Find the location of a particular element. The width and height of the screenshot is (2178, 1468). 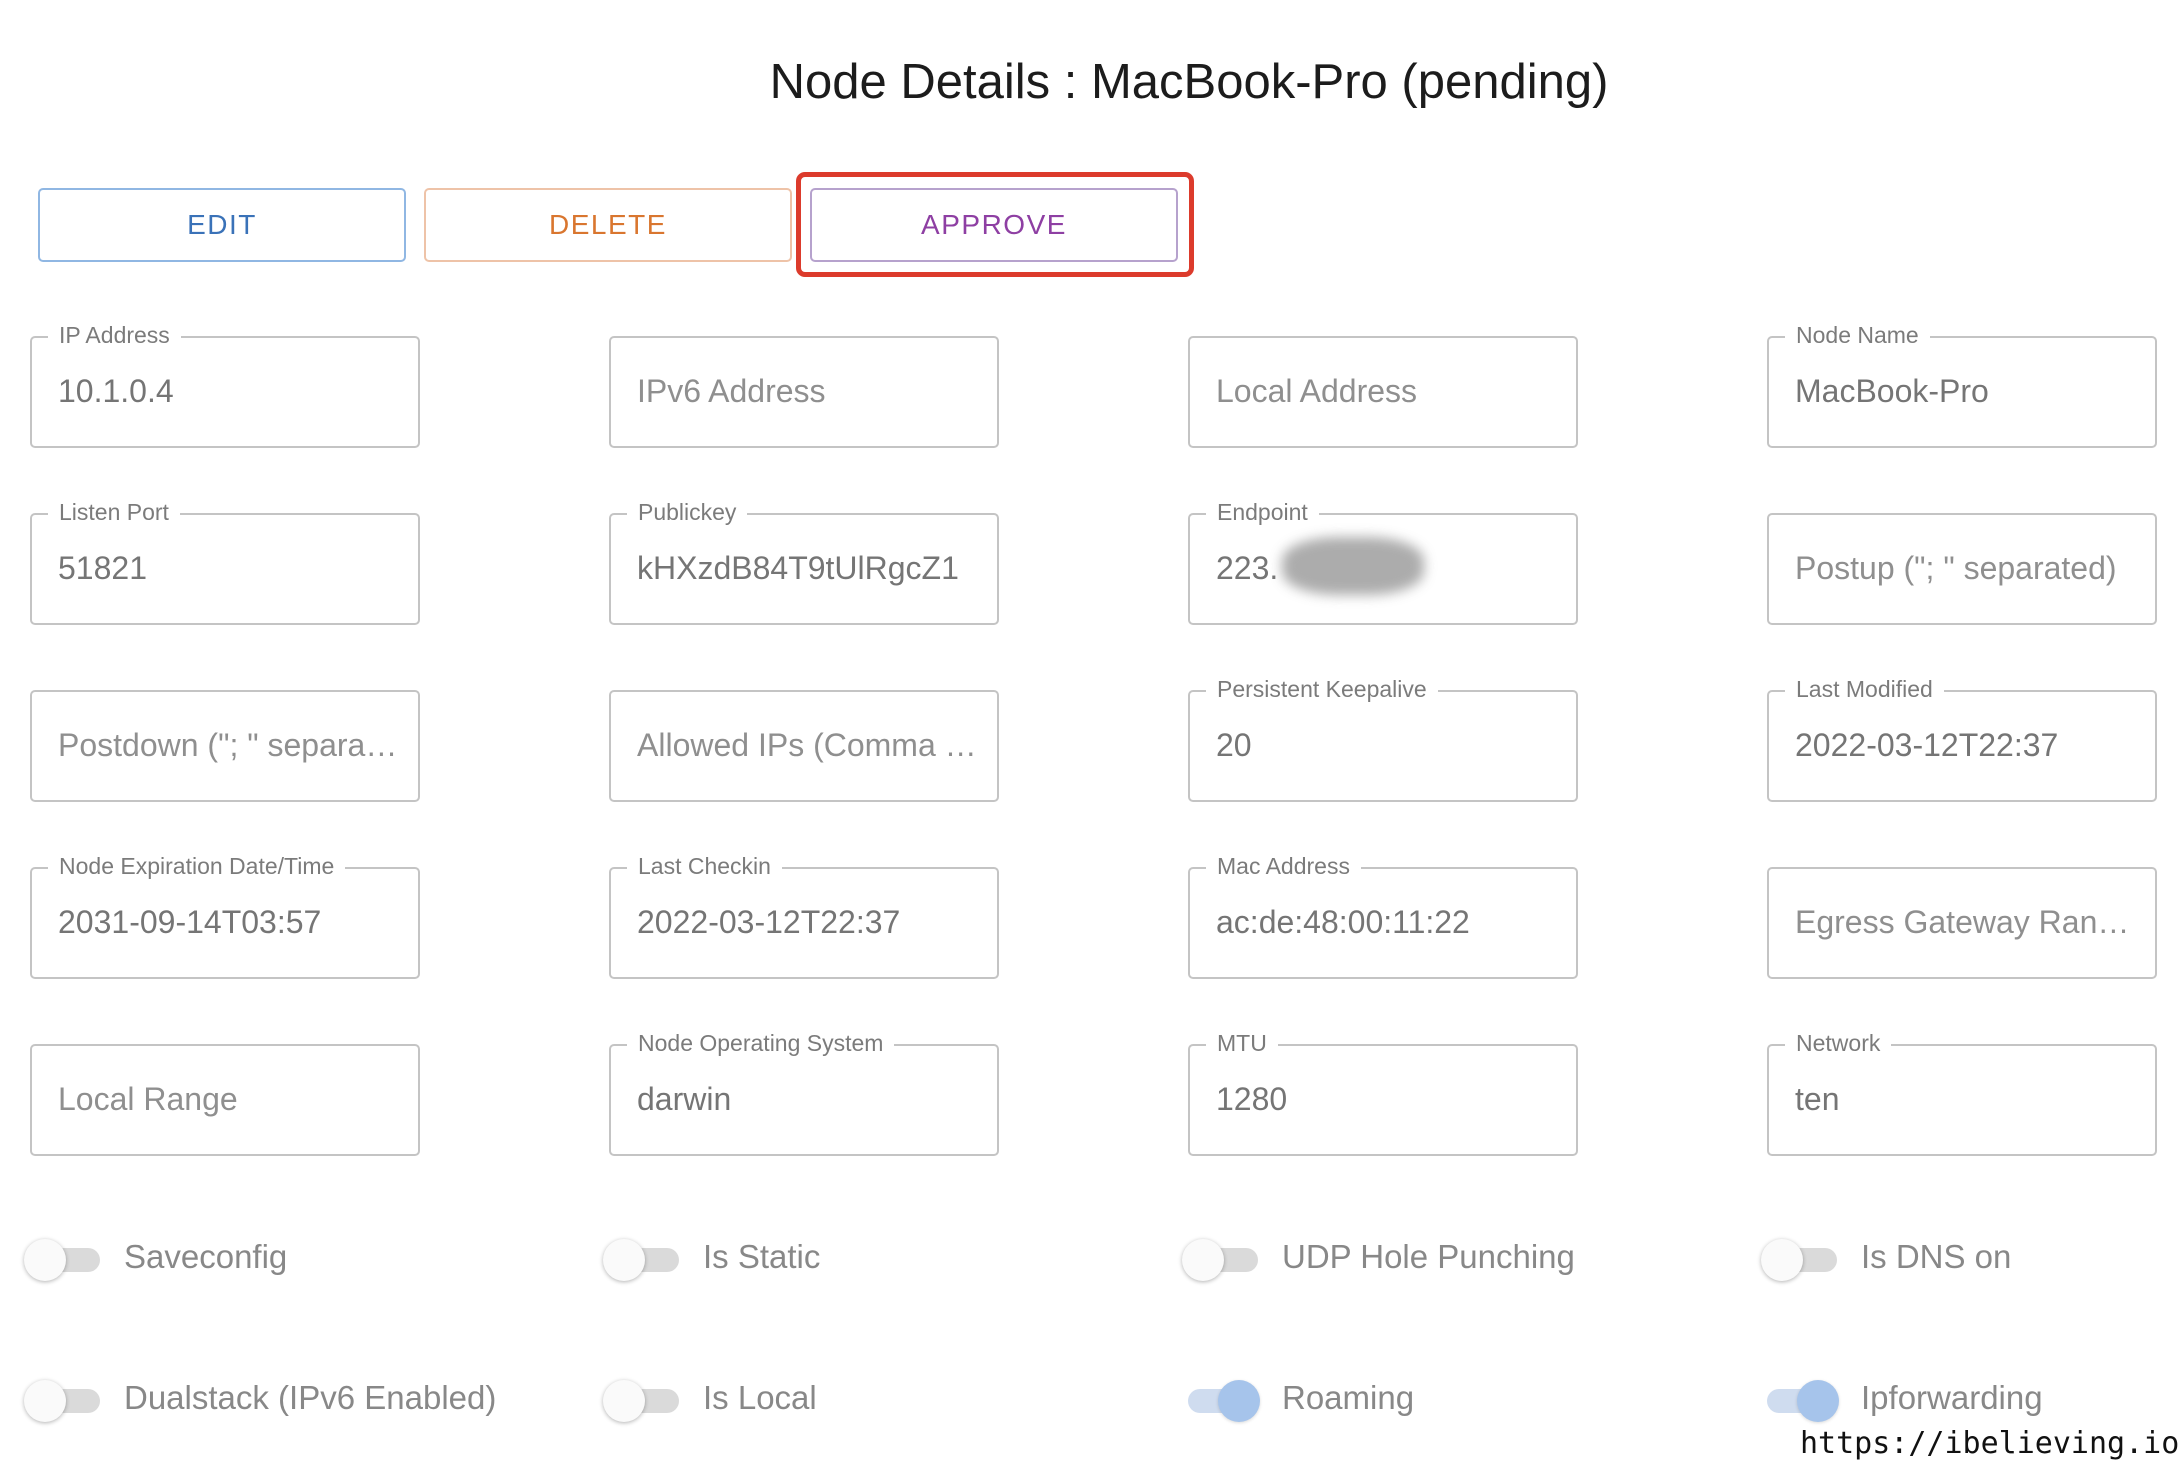

dualstack-switch is located at coordinates (64, 1400).